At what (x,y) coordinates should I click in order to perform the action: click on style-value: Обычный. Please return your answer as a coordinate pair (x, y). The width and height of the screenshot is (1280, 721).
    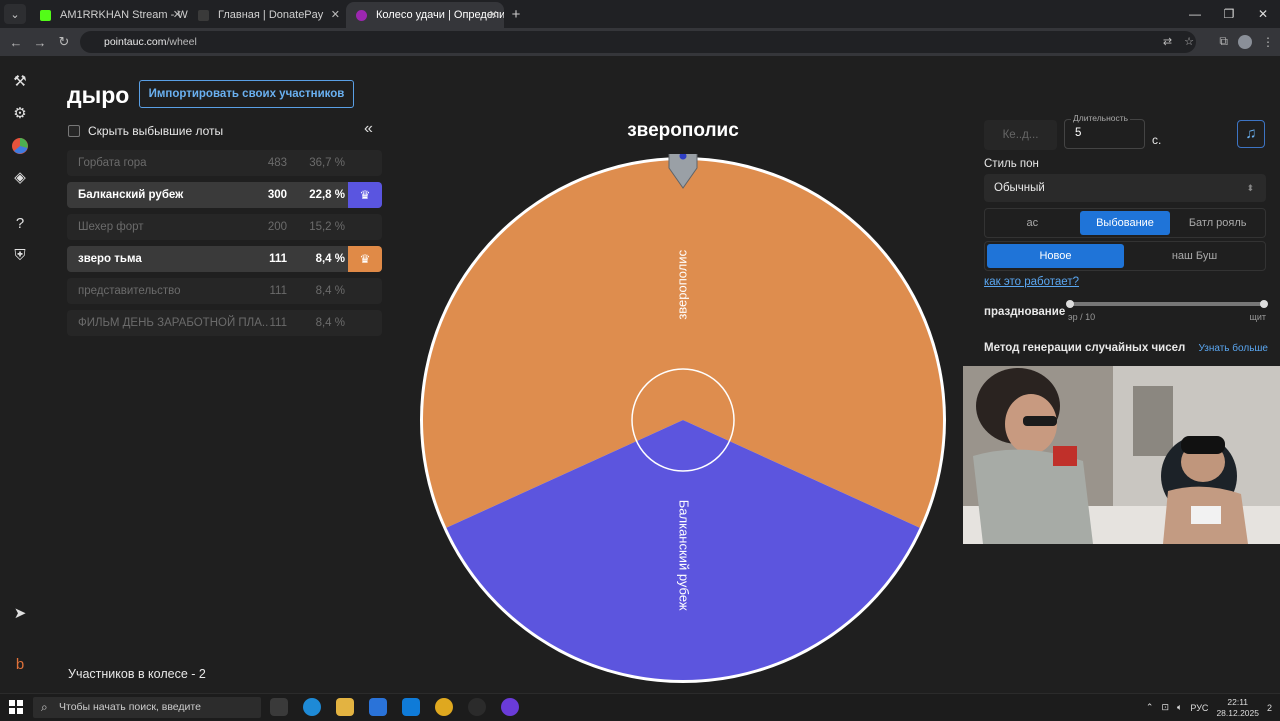
    Looking at the image, I should click on (1019, 188).